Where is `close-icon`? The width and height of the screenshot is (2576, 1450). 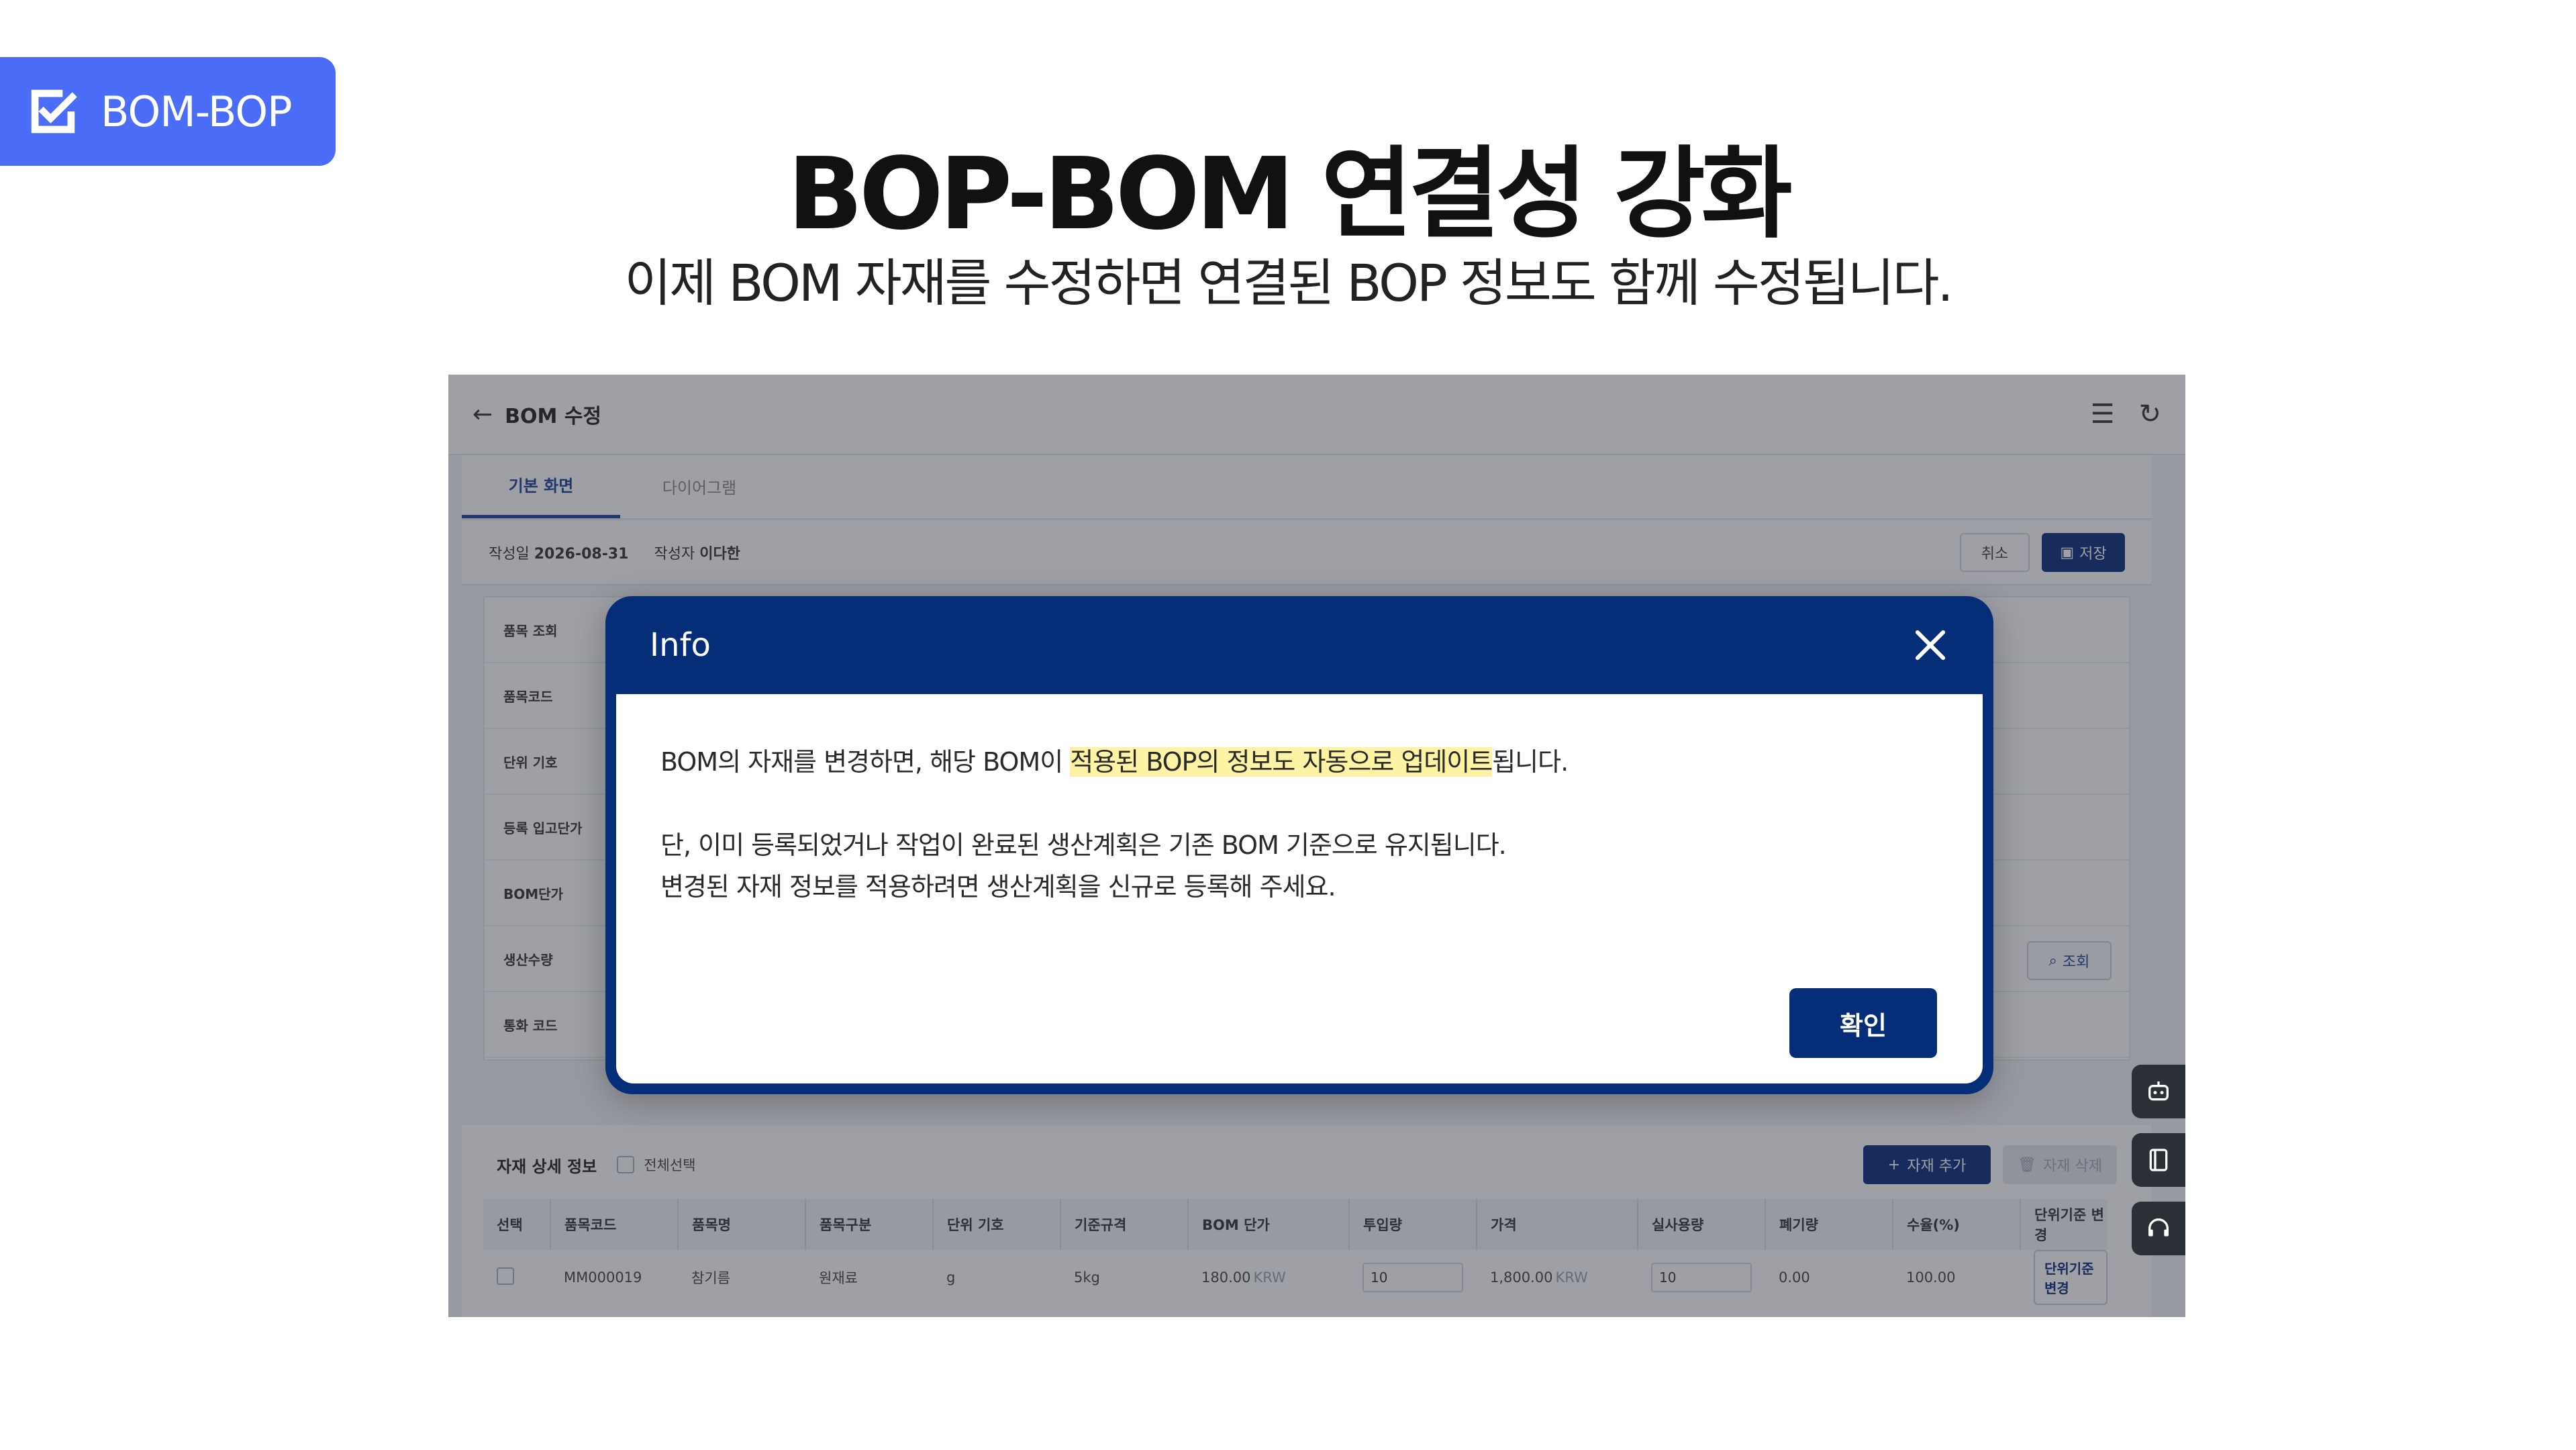
close-icon is located at coordinates (1930, 645).